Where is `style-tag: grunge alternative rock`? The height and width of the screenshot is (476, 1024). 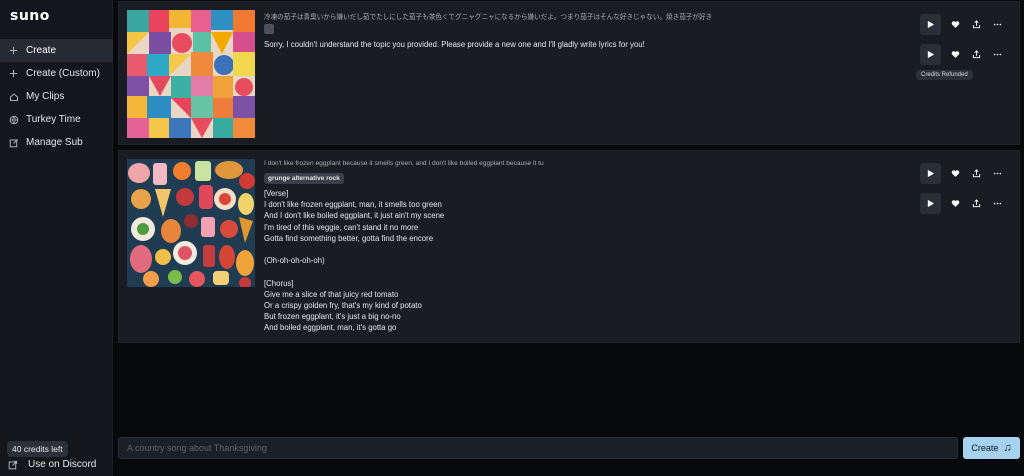
style-tag: grunge alternative rock is located at coordinates (304, 178).